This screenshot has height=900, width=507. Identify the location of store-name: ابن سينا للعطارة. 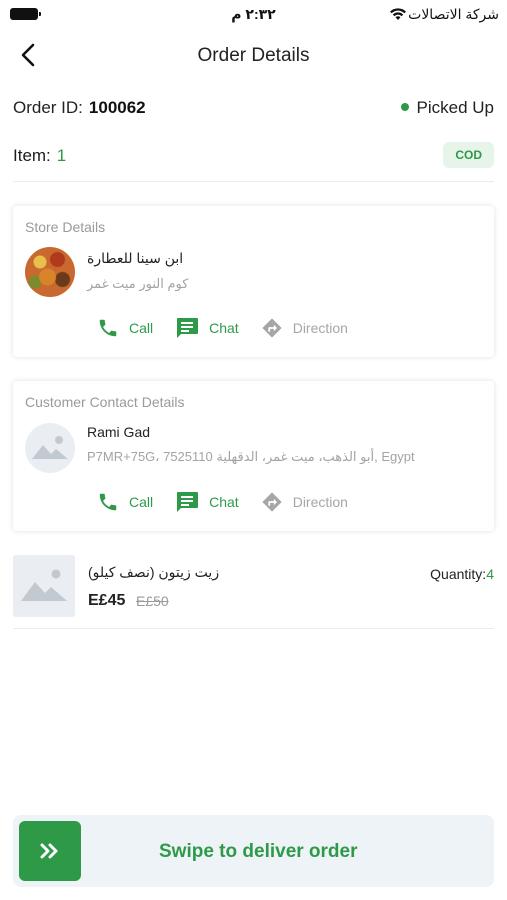
(135, 258).